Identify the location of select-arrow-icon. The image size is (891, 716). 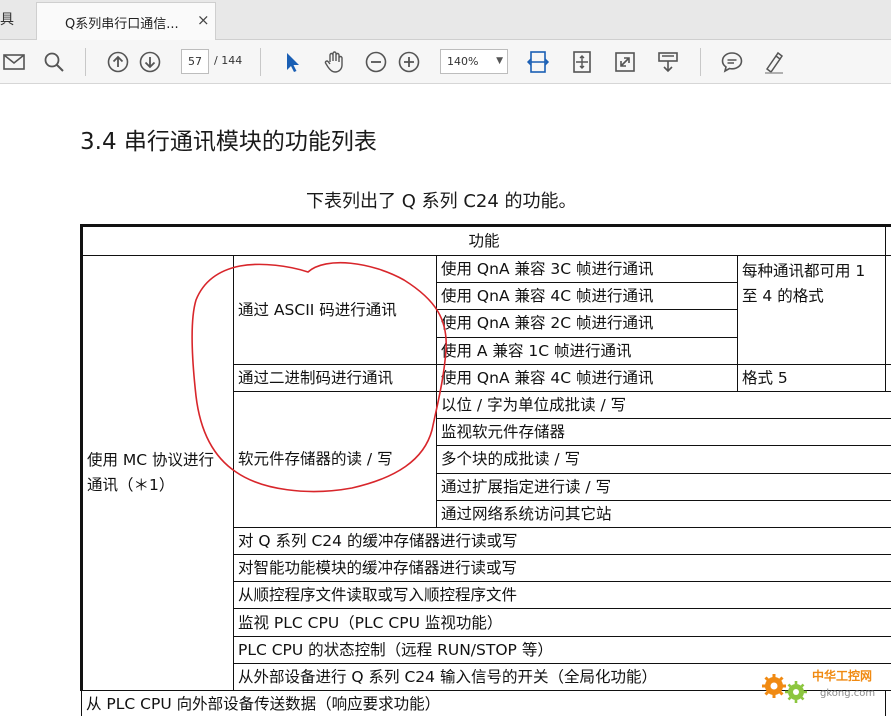
(292, 62).